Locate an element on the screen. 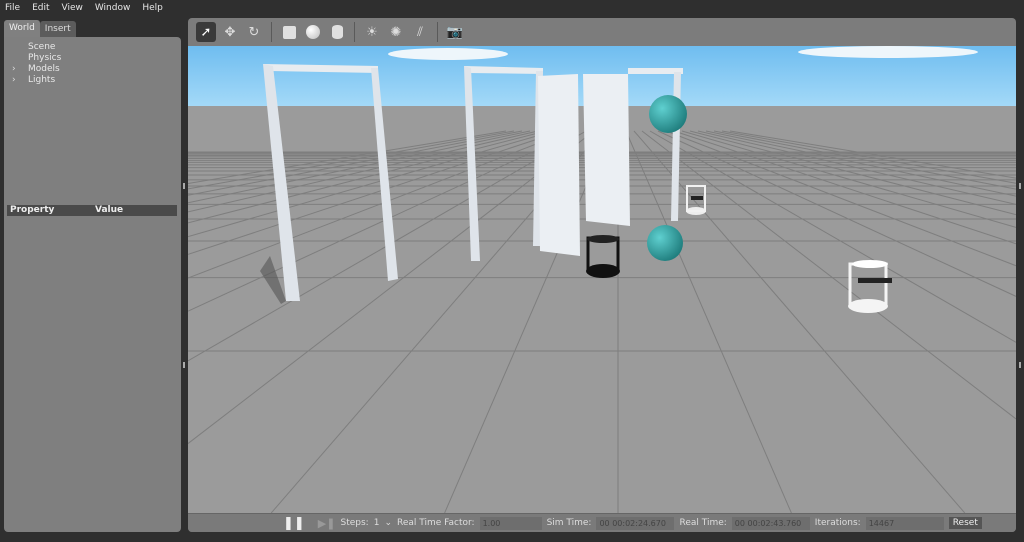  select-arrow-icon: ➚ is located at coordinates (206, 32).